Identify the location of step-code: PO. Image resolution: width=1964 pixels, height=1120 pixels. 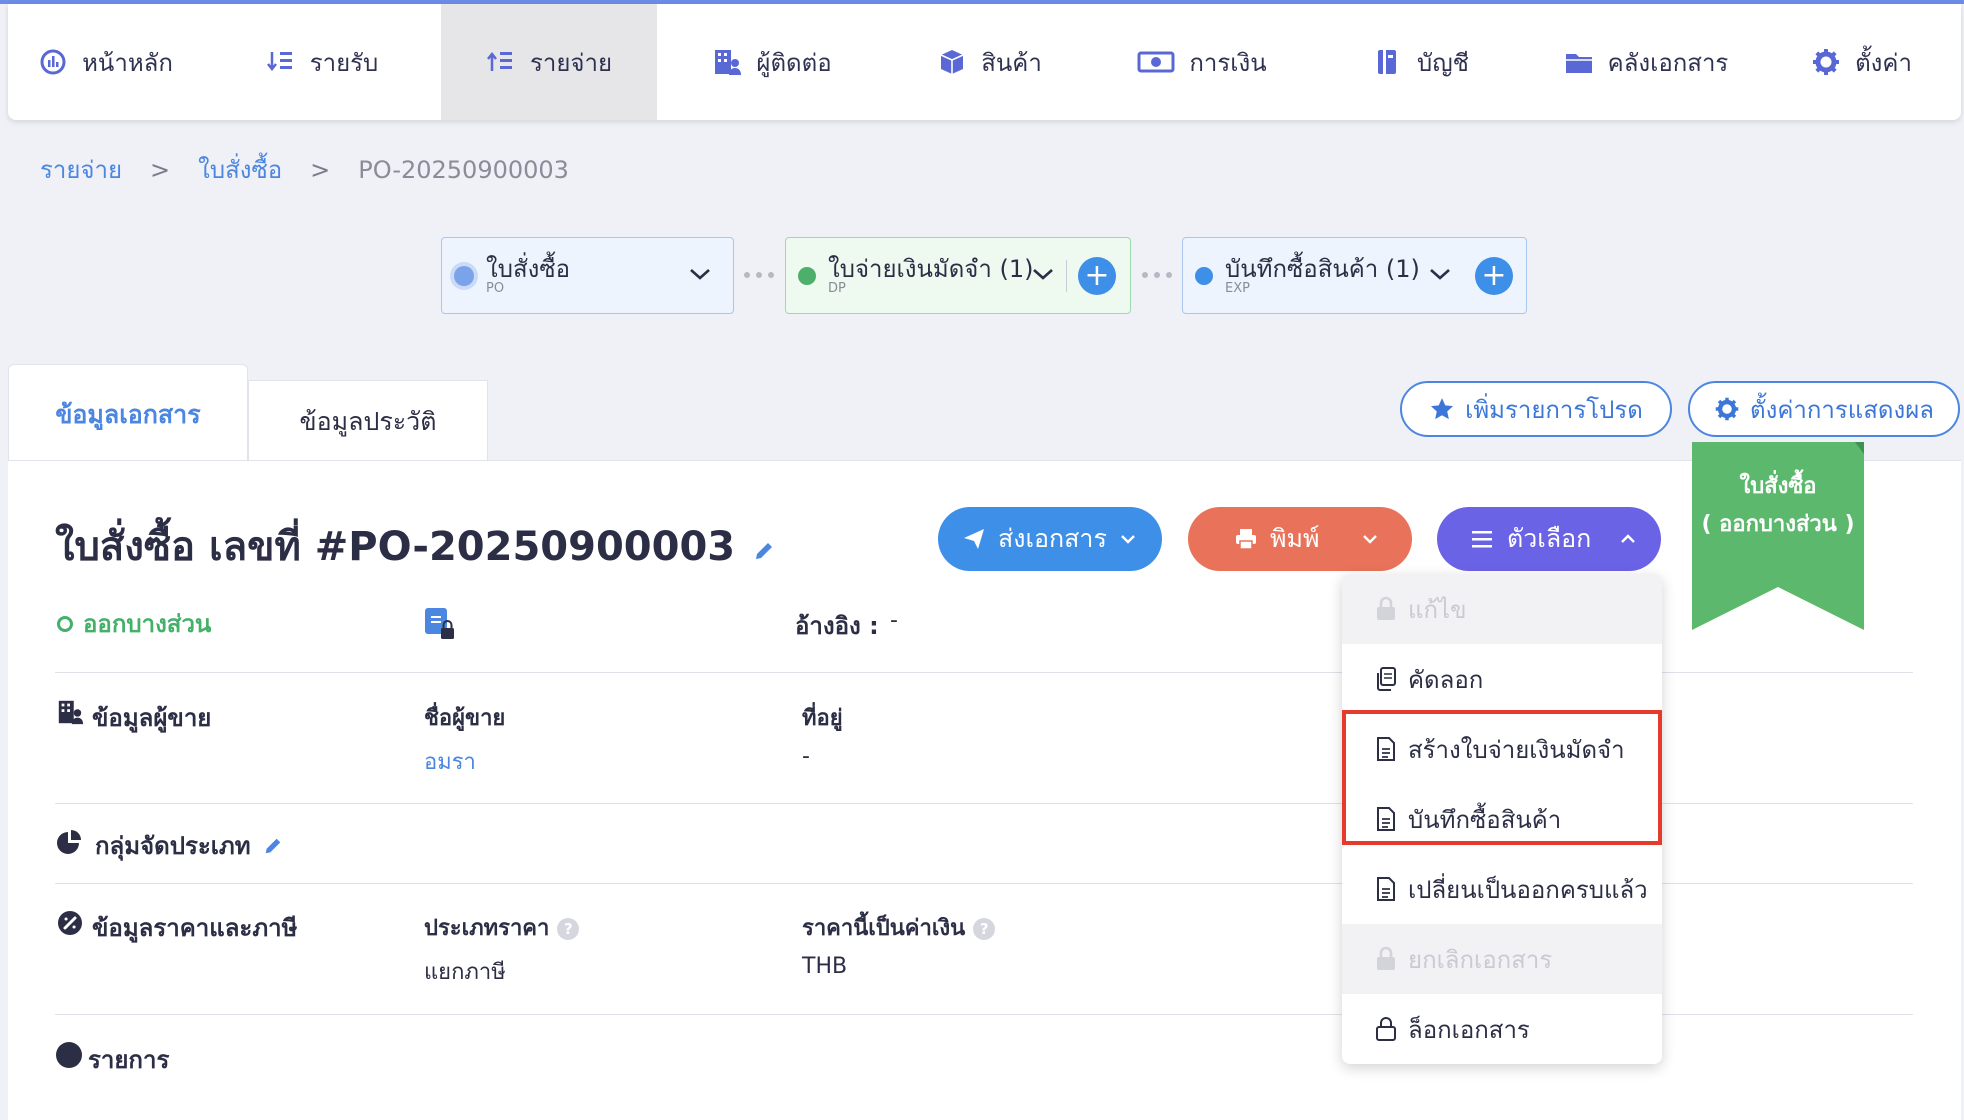
(495, 288).